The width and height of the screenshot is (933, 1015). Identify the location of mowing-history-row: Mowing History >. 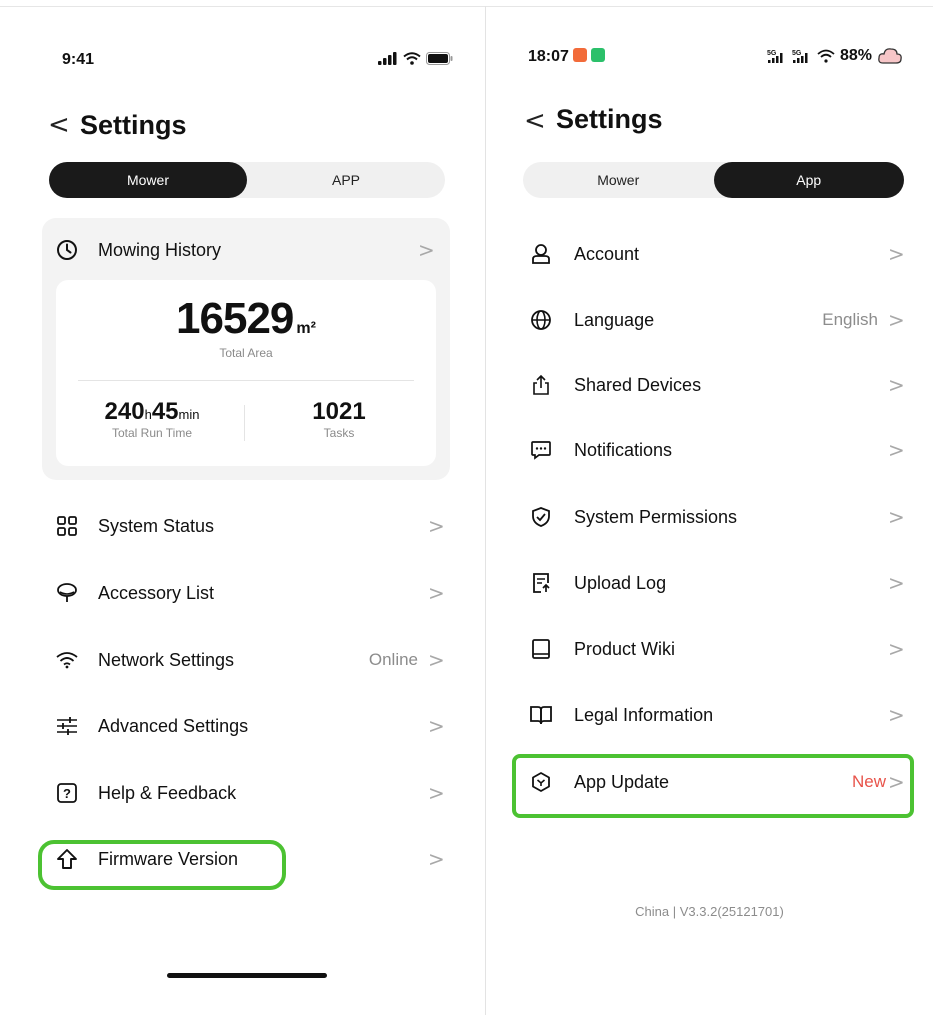
(244, 250).